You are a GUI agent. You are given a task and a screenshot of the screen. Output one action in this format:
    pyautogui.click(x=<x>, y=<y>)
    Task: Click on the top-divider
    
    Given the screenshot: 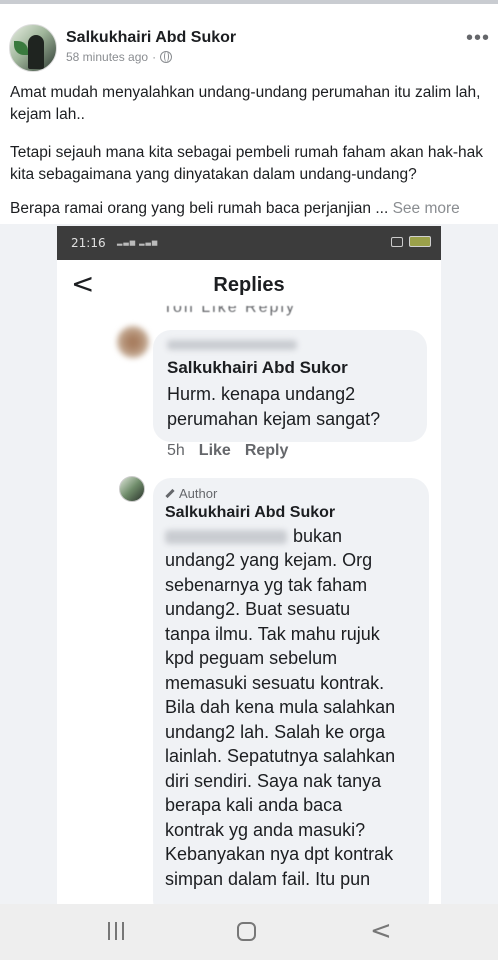 What is the action you would take?
    pyautogui.click(x=249, y=8)
    